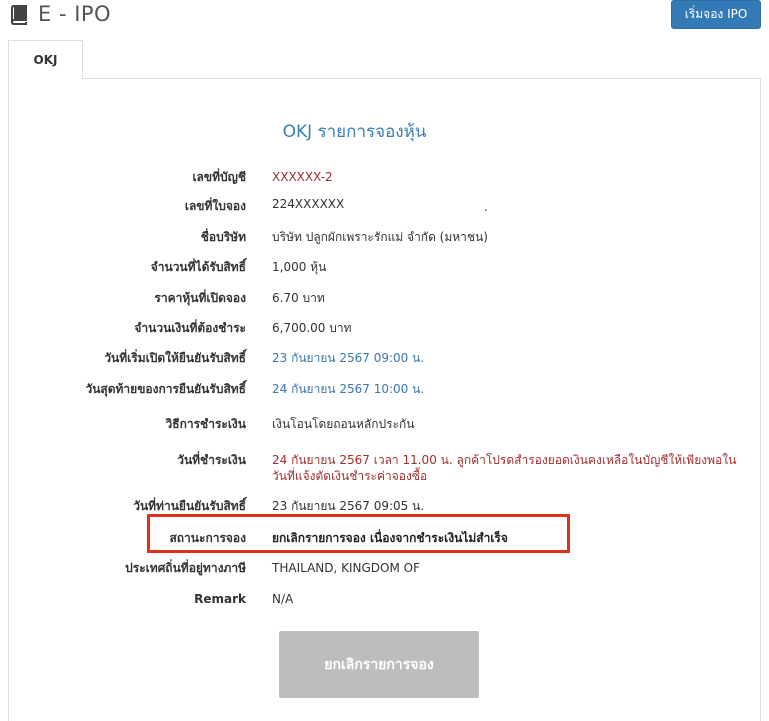 The image size is (769, 721). Describe the element at coordinates (379, 664) in the screenshot. I see `cancel-booking-button: ยกเลิกรายการจอง` at that location.